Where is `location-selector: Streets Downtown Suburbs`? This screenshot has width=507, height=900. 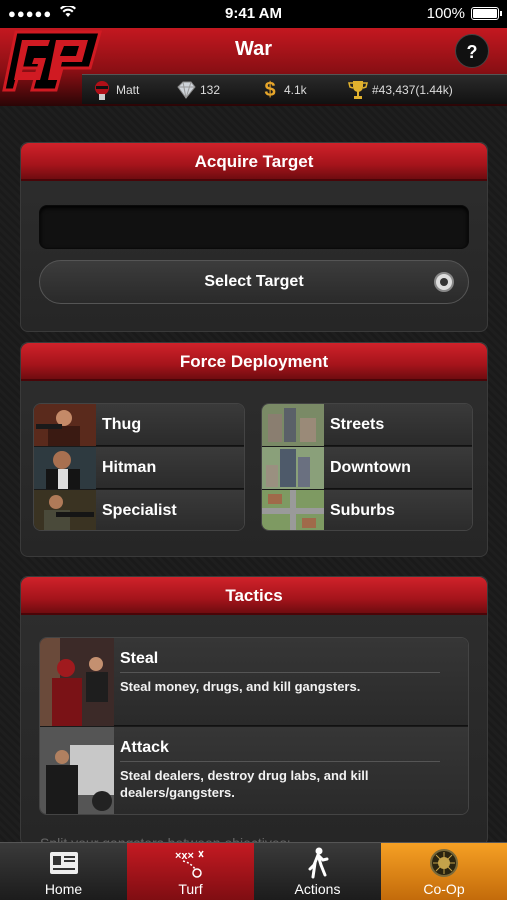 location-selector: Streets Downtown Suburbs is located at coordinates (367, 467).